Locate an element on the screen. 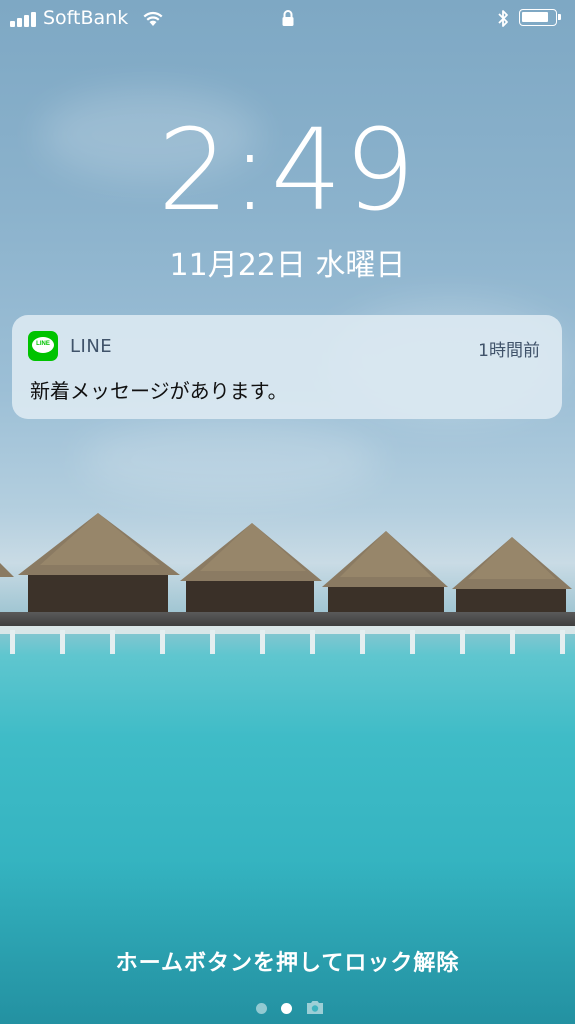  water-huts-scenery is located at coordinates (286, 563).